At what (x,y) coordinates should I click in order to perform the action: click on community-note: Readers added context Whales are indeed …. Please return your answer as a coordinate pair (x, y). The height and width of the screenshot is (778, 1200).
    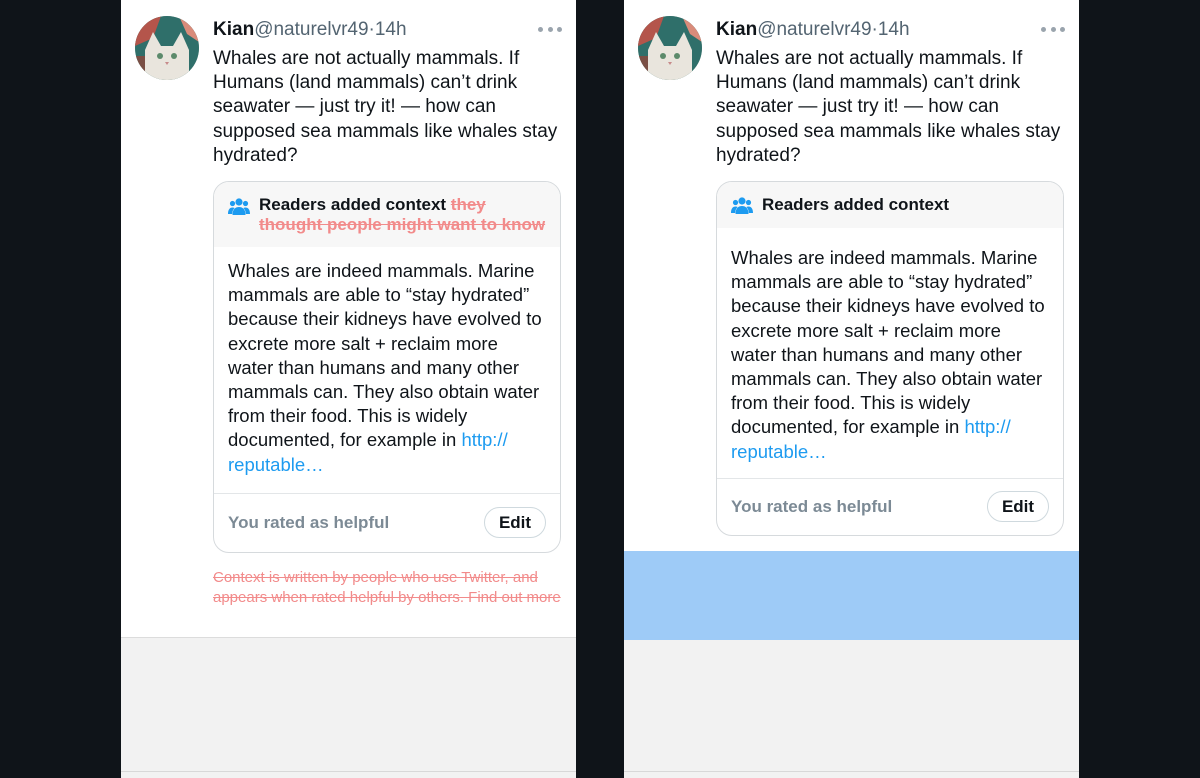
    Looking at the image, I should click on (890, 358).